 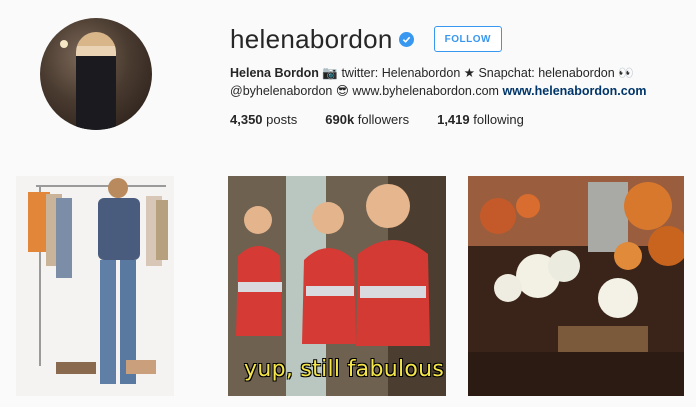 What do you see at coordinates (383, 119) in the screenshot?
I see `followers-label: followers` at bounding box center [383, 119].